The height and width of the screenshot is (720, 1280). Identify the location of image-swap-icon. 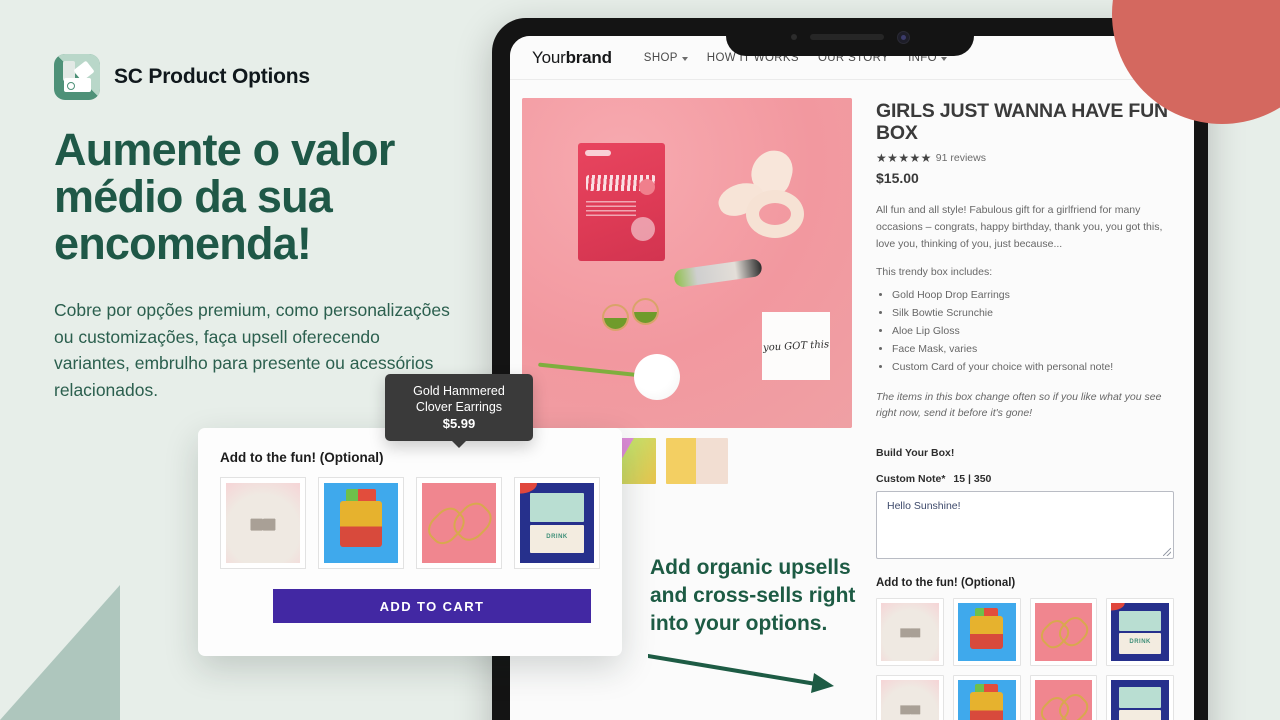
(77, 77).